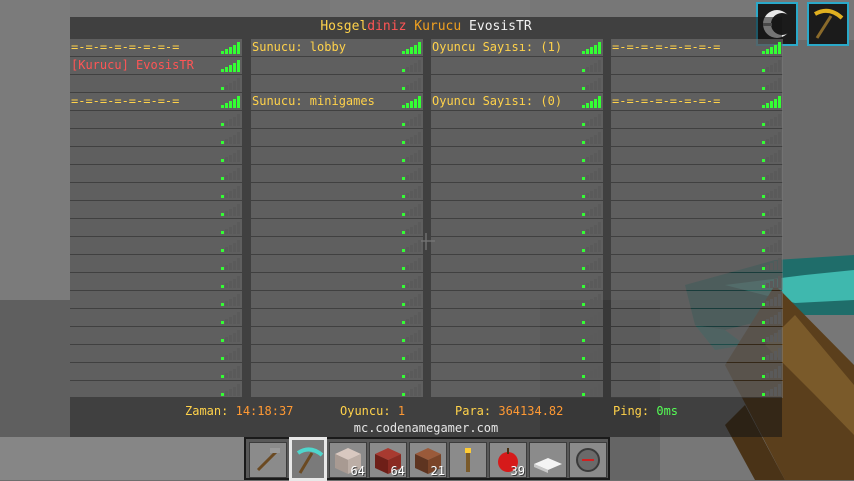  What do you see at coordinates (426, 27) in the screenshot?
I see `tab-header: Hosgeldiniz Kurucu EvosisTR` at bounding box center [426, 27].